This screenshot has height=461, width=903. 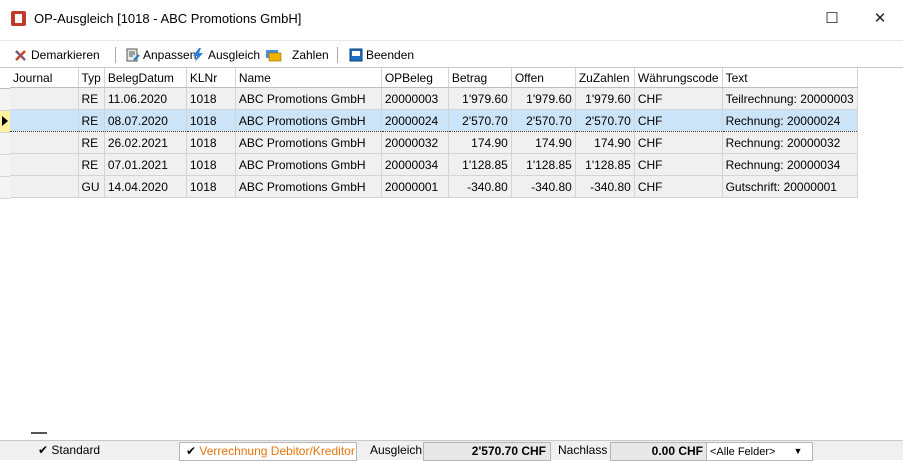 I want to click on cell-offen: 1'979.60, so click(x=543, y=98).